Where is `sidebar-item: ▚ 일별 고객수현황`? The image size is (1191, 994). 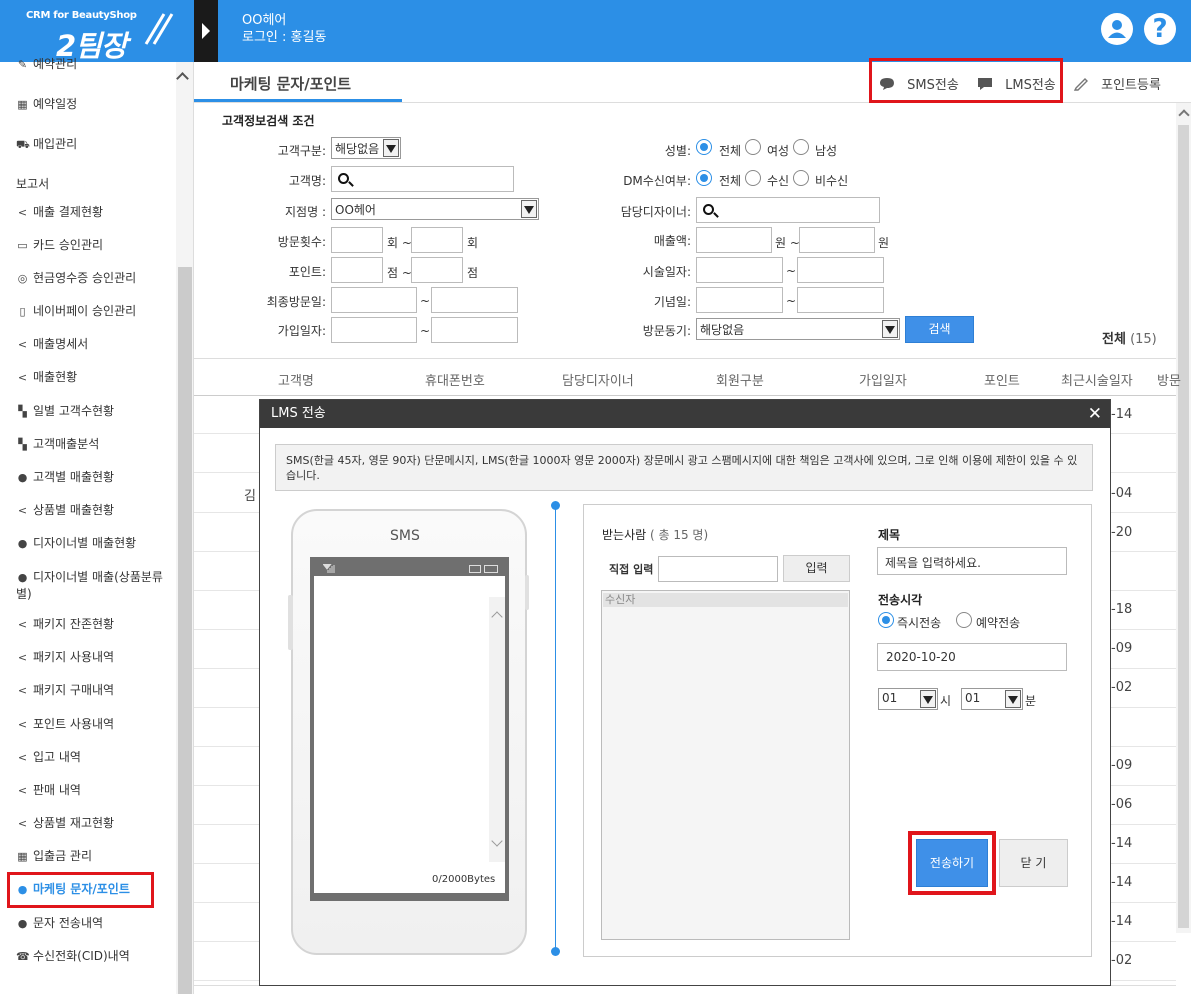 sidebar-item: ▚ 일별 고객수현황 is located at coordinates (65, 410).